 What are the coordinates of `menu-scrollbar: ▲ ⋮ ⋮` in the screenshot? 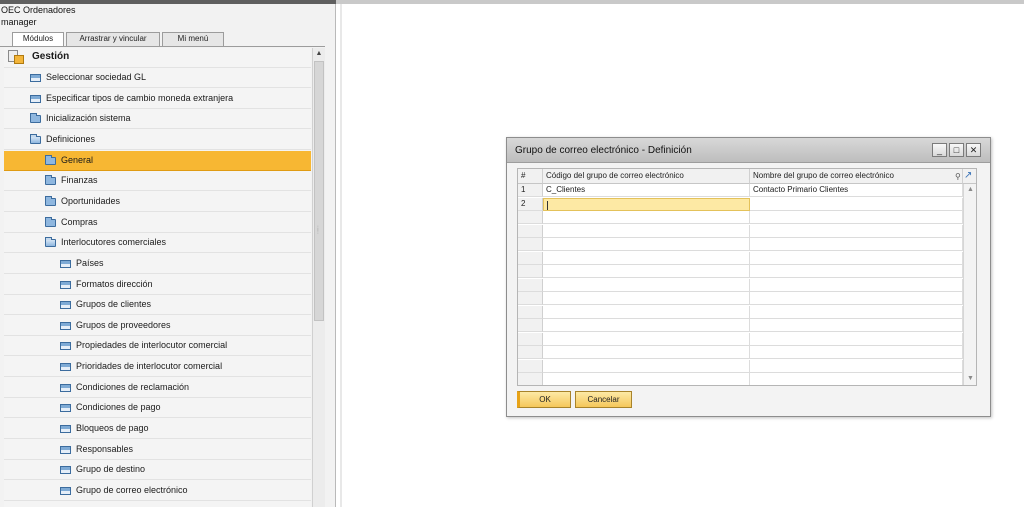 It's located at (318, 277).